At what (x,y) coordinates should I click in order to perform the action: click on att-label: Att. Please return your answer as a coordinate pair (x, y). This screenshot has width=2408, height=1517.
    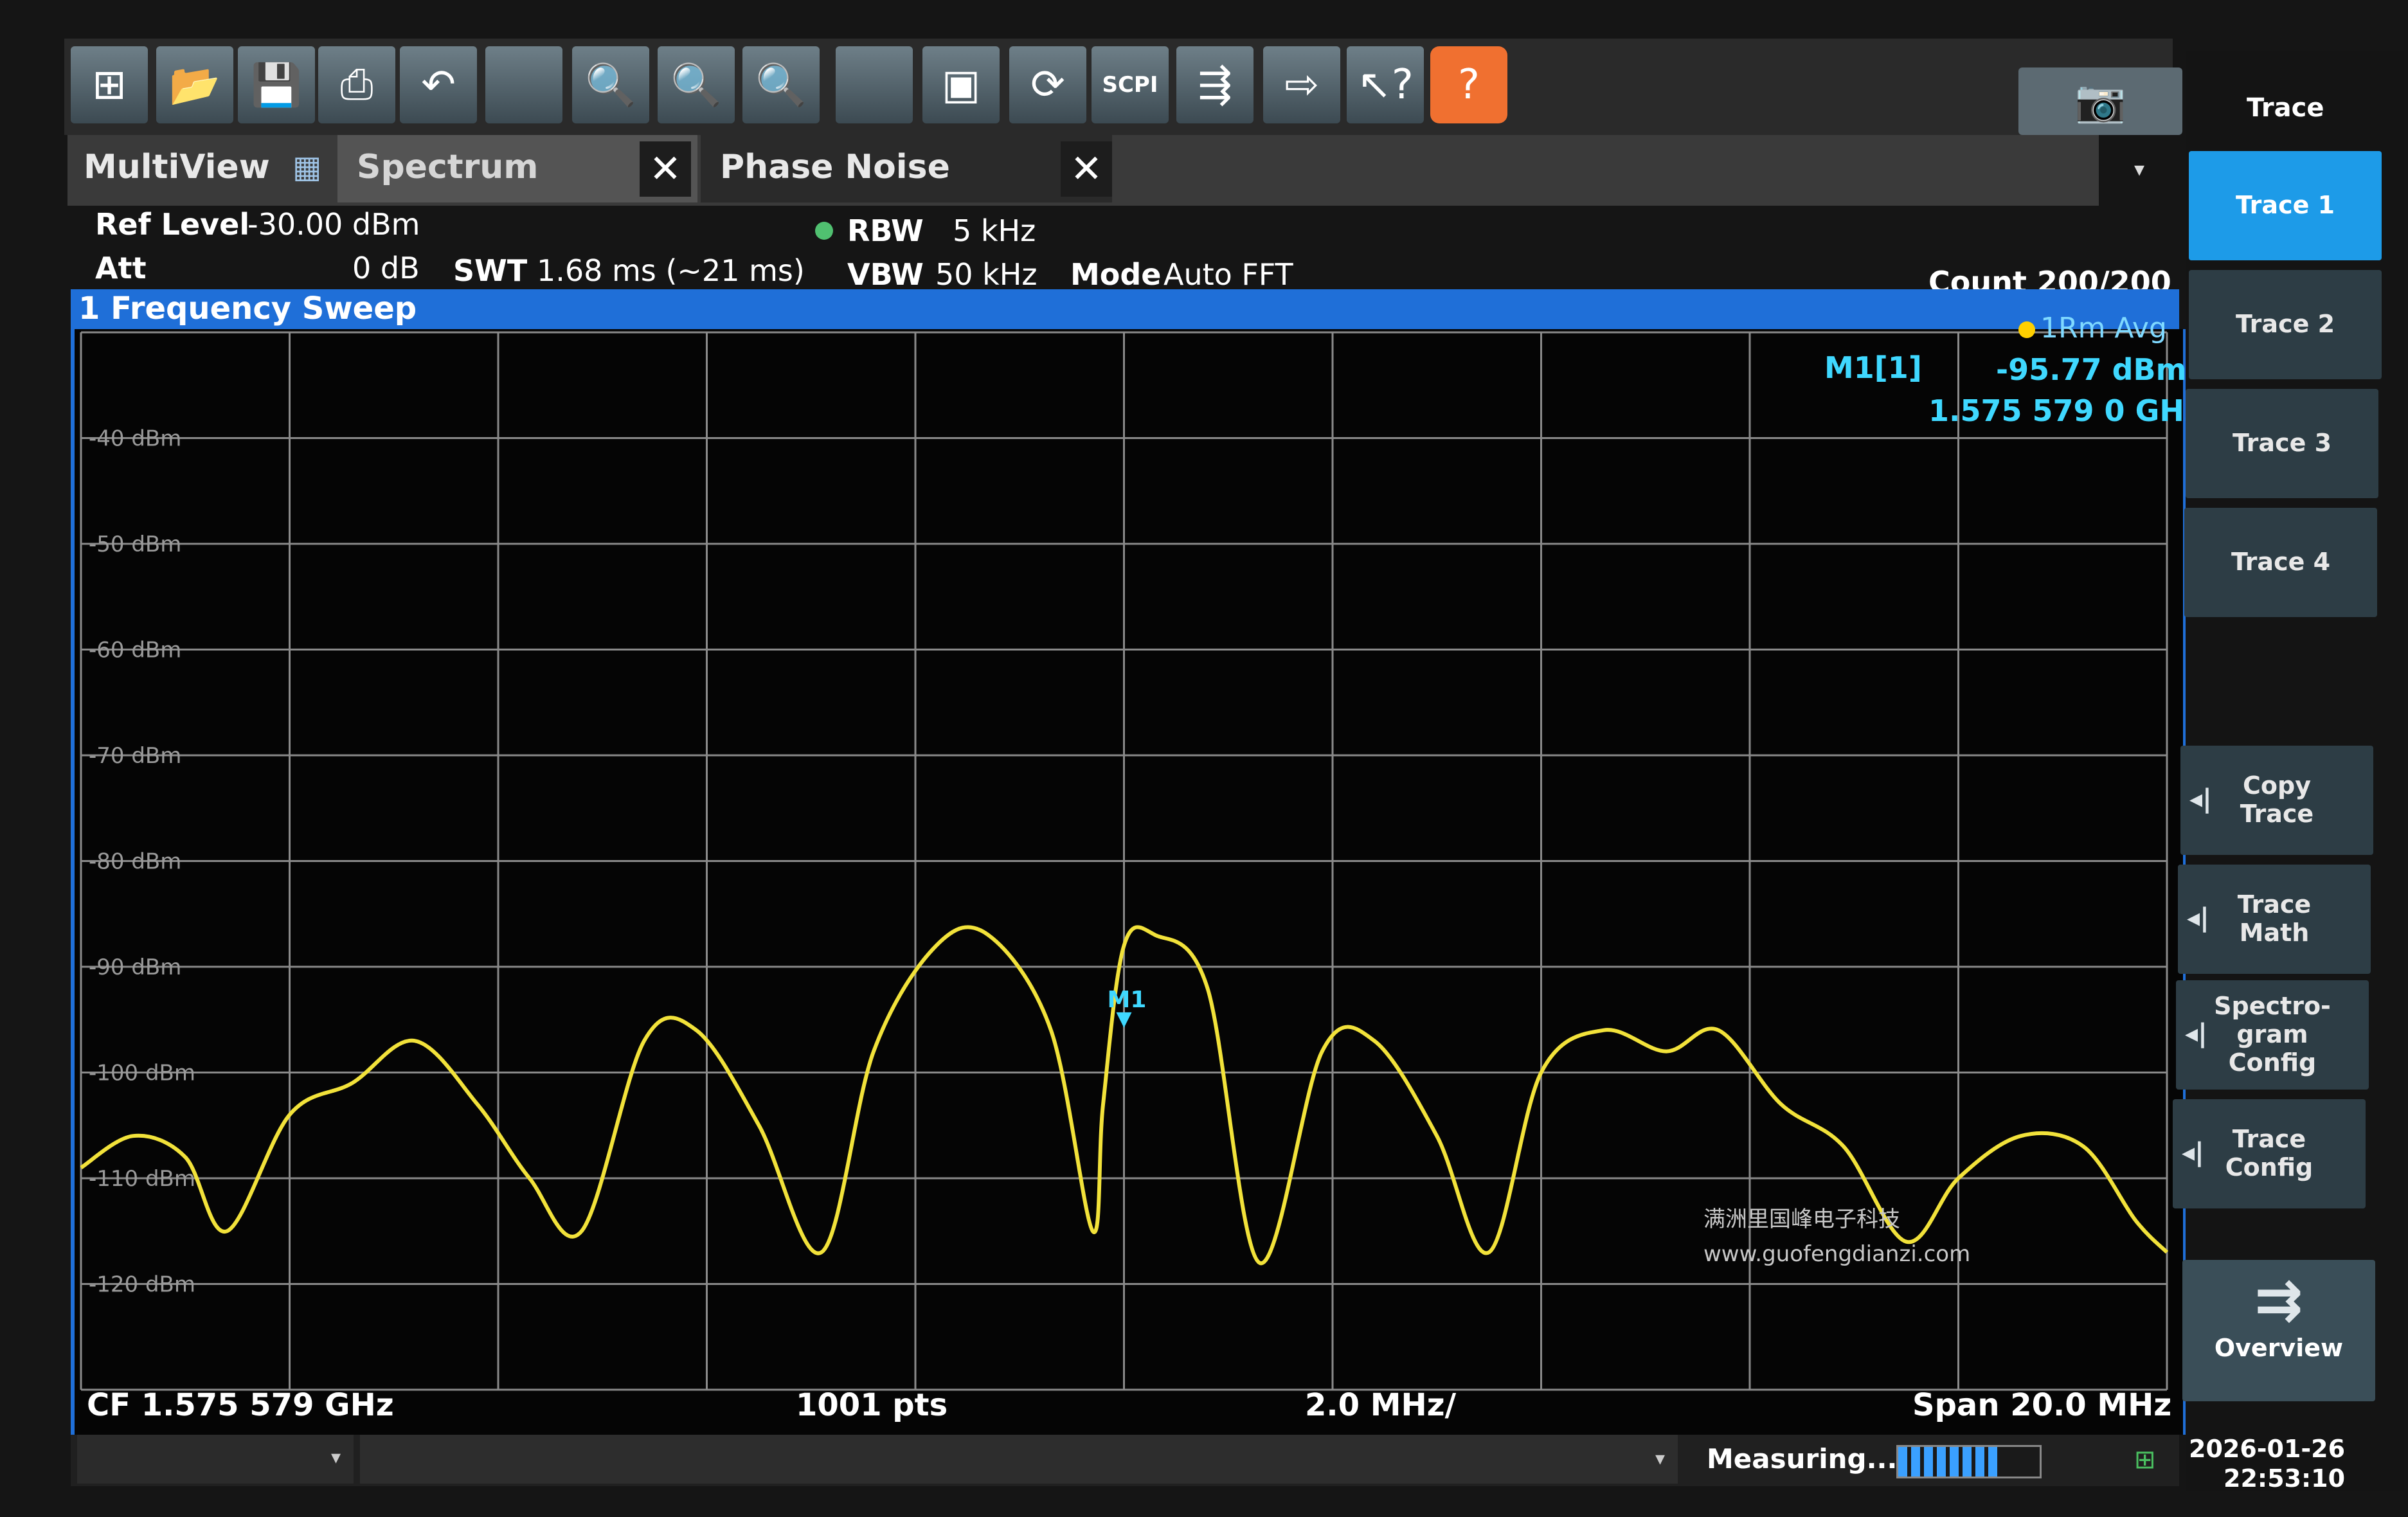
    Looking at the image, I should click on (121, 268).